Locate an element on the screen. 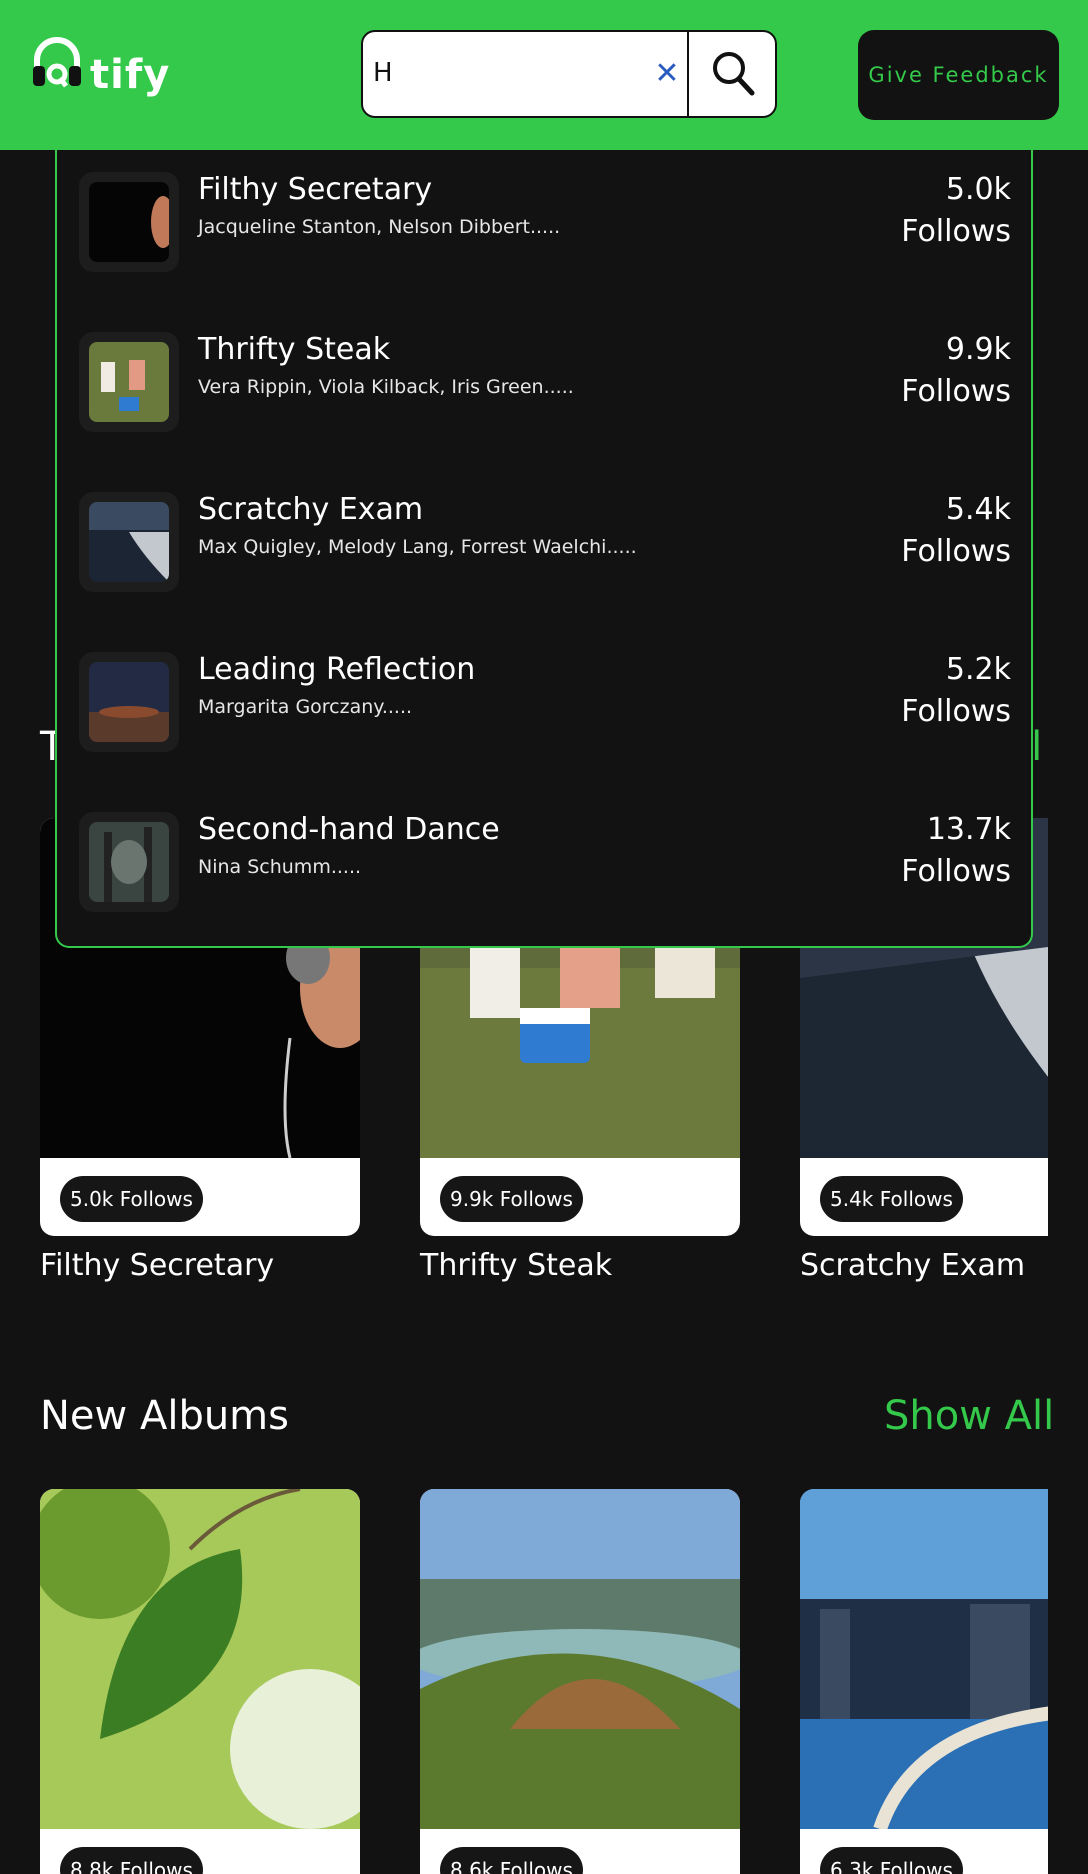  search-input is located at coordinates (523, 73).